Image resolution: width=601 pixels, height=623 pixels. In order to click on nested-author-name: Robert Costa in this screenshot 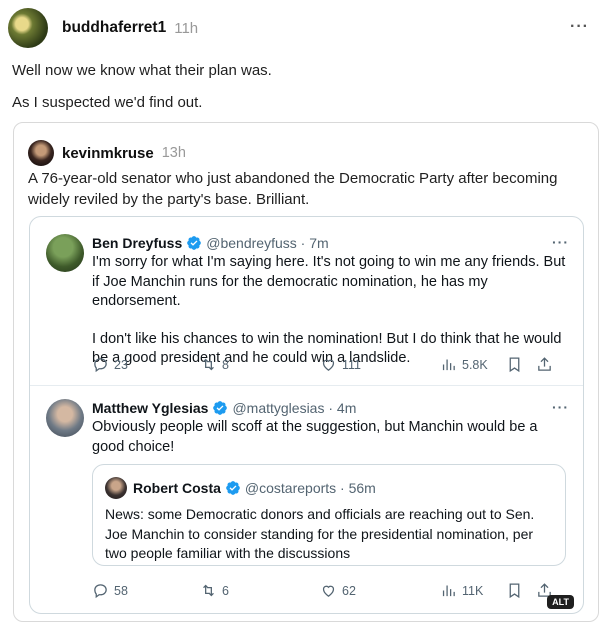, I will do `click(177, 488)`.